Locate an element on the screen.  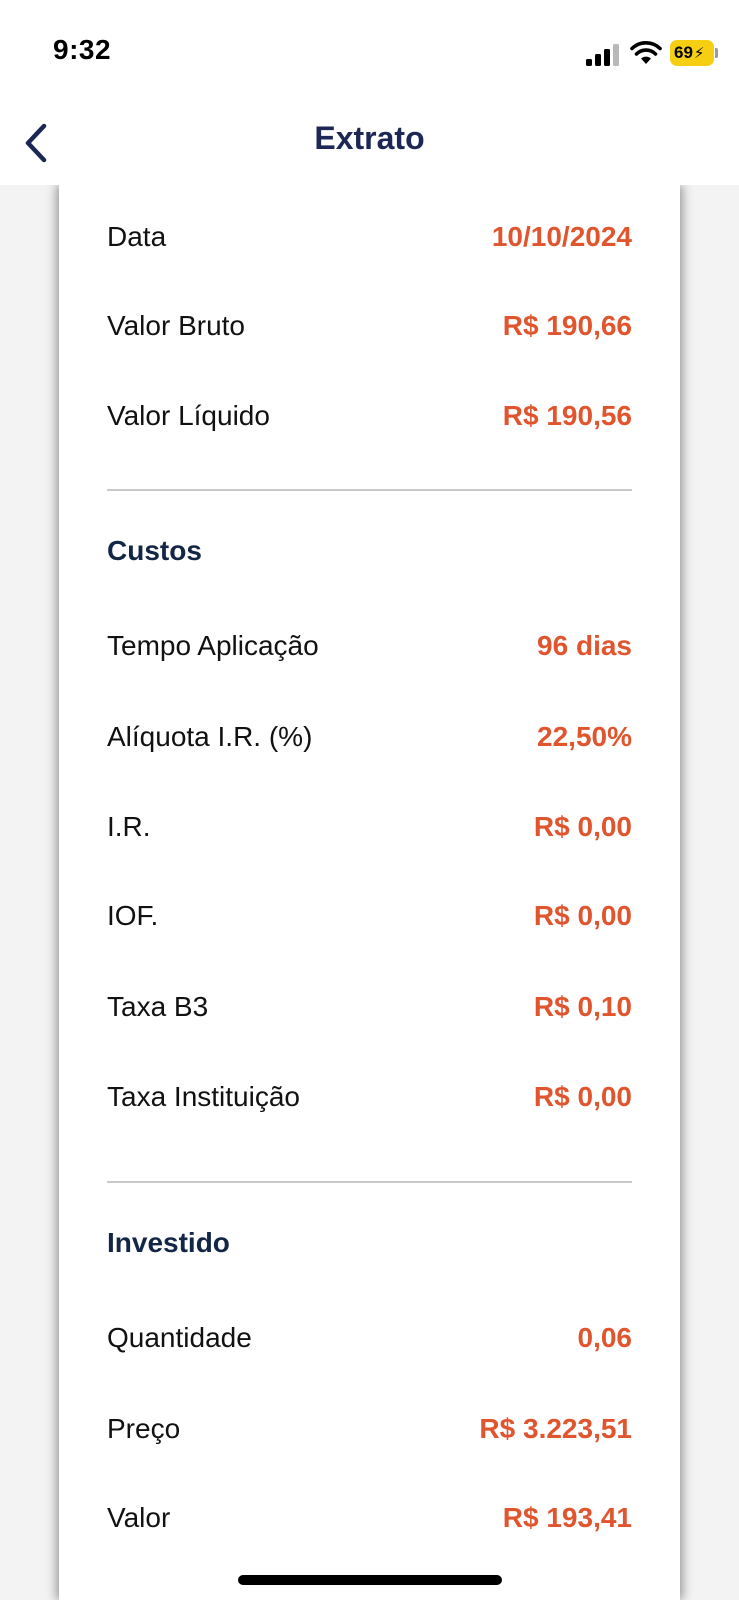
row-ir: I.R. R$ 0,00 is located at coordinates (369, 827).